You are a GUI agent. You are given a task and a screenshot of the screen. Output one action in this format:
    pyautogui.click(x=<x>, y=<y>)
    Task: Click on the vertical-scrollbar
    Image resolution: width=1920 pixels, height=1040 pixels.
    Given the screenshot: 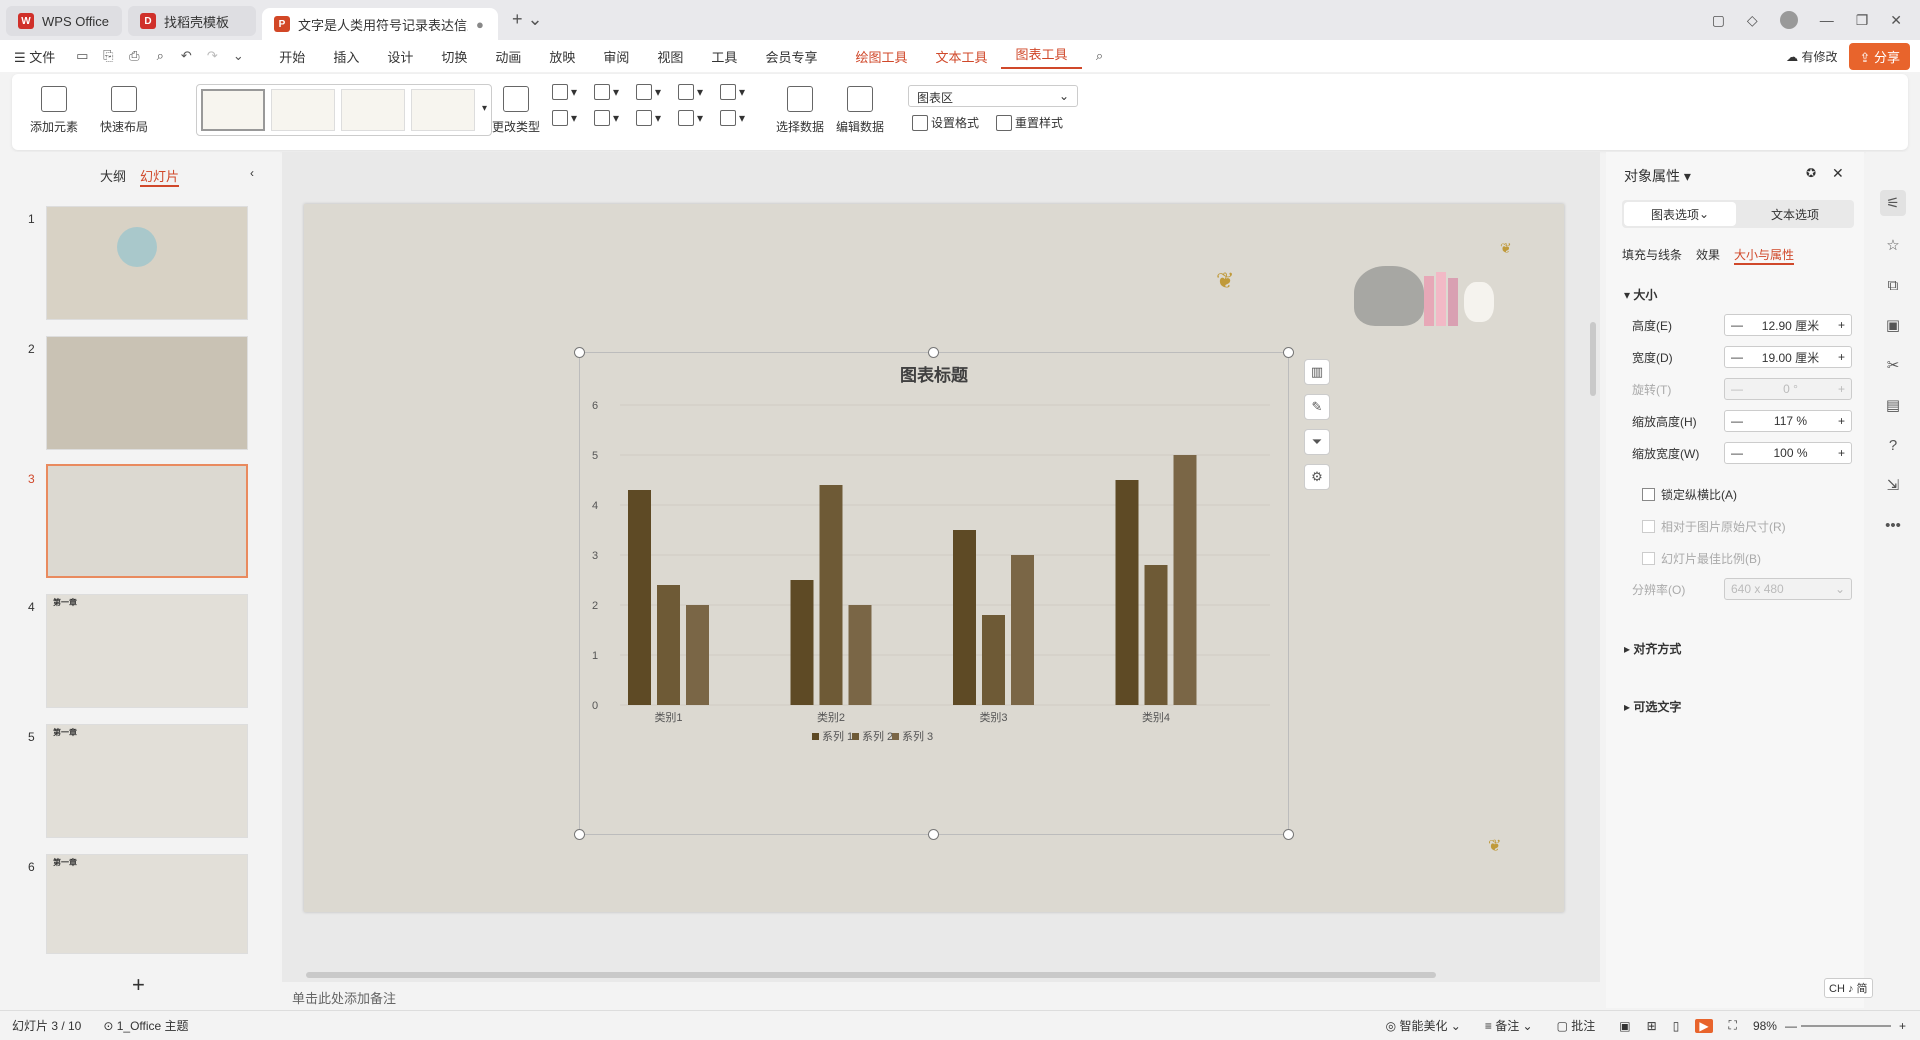 What is the action you would take?
    pyautogui.click(x=1593, y=359)
    